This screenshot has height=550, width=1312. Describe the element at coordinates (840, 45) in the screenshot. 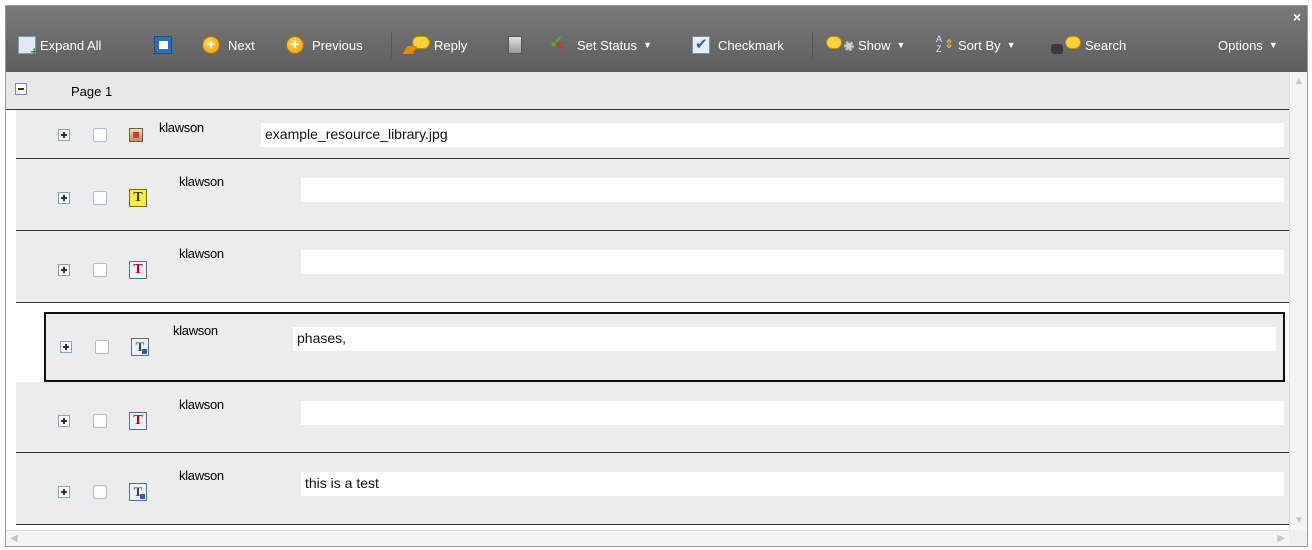

I see `show-bubble-icon` at that location.